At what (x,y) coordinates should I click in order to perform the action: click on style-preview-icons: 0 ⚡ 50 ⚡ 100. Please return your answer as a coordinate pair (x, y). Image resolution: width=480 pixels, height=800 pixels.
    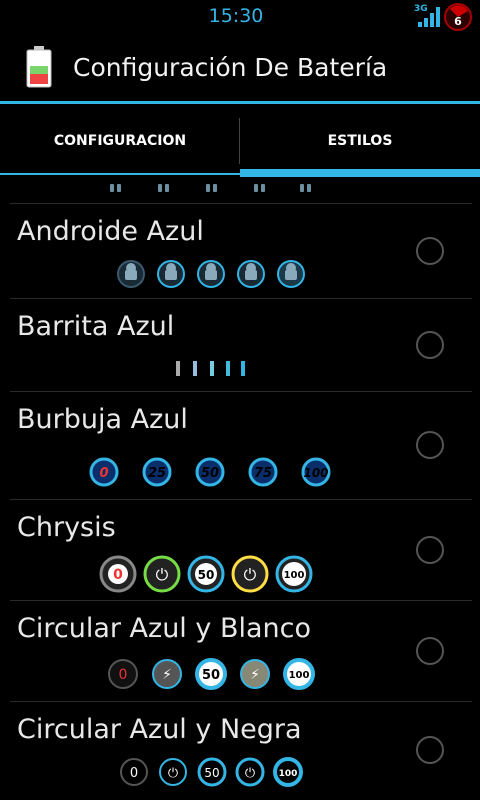
    Looking at the image, I should click on (216, 675).